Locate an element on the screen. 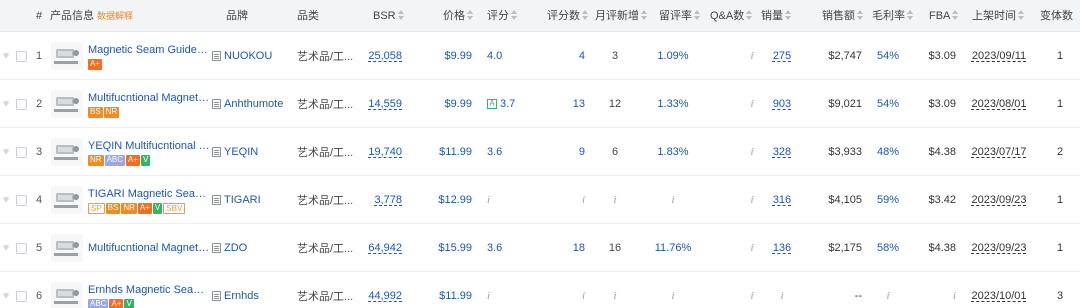 The height and width of the screenshot is (308, 1080). bsr-link: 64,942 is located at coordinates (380, 248).